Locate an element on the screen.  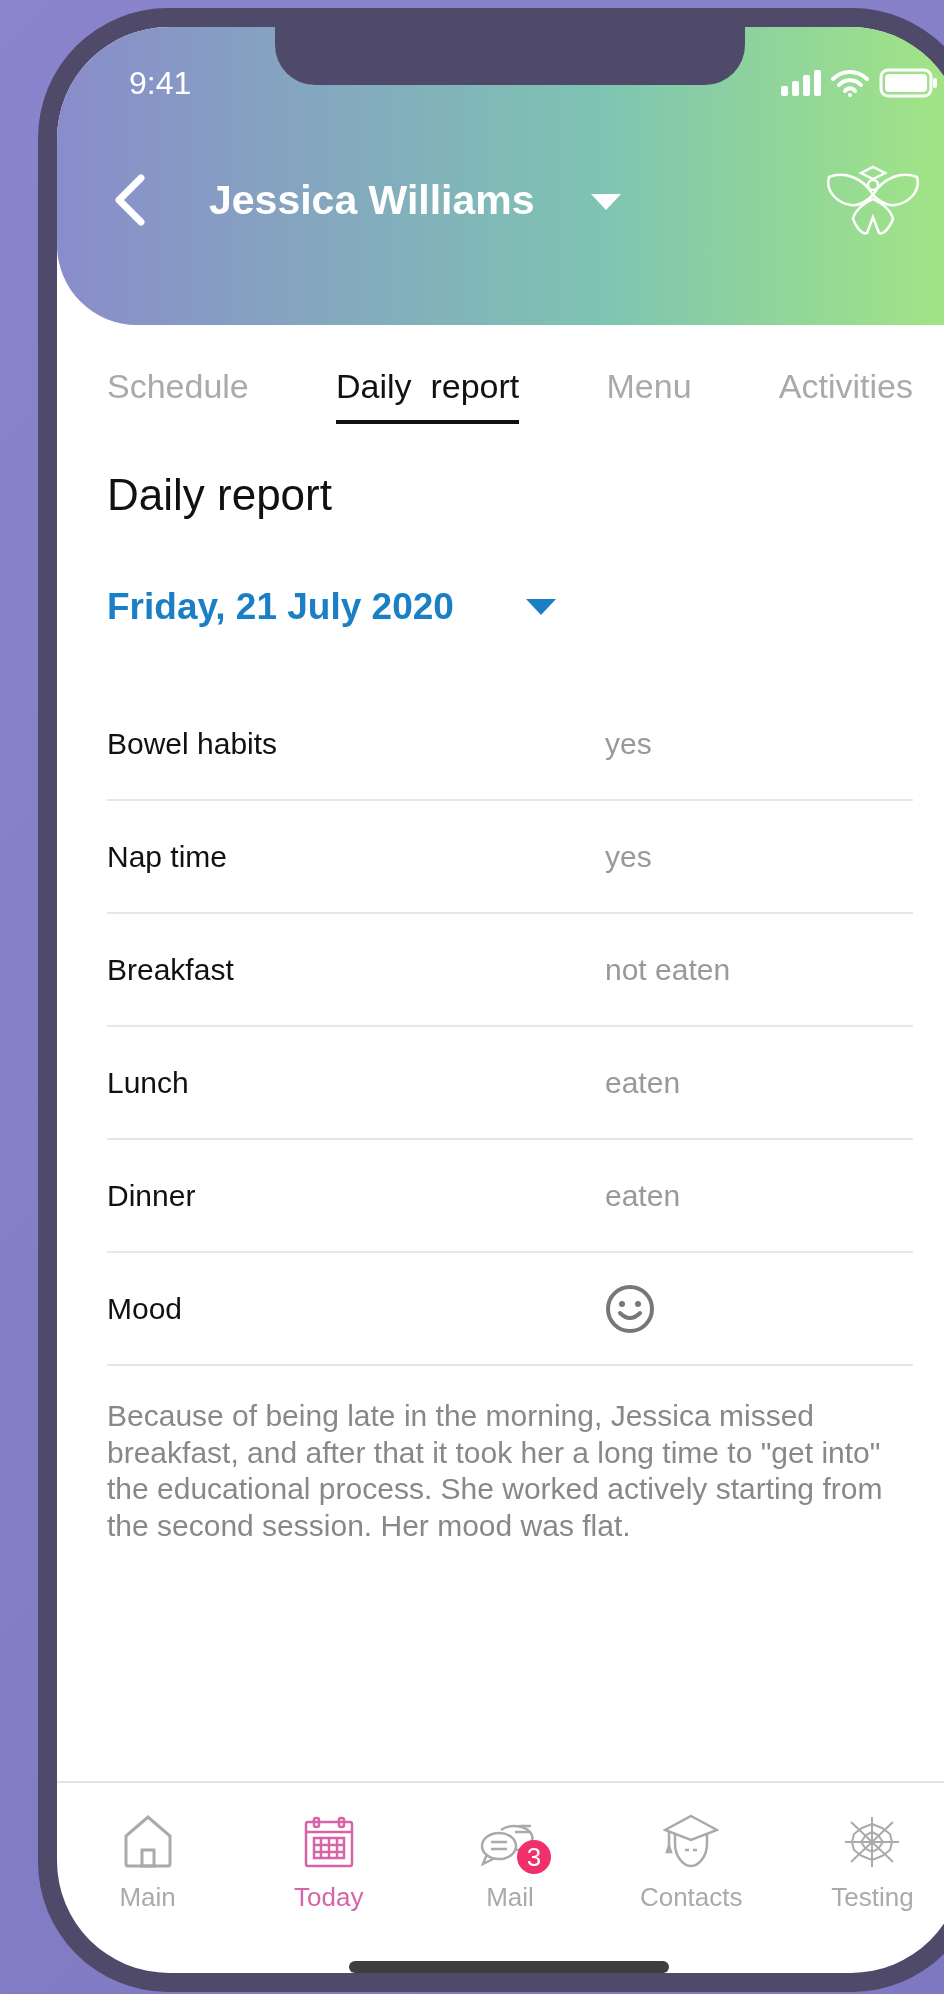
report-label: Bowel habits is located at coordinates (193, 743).